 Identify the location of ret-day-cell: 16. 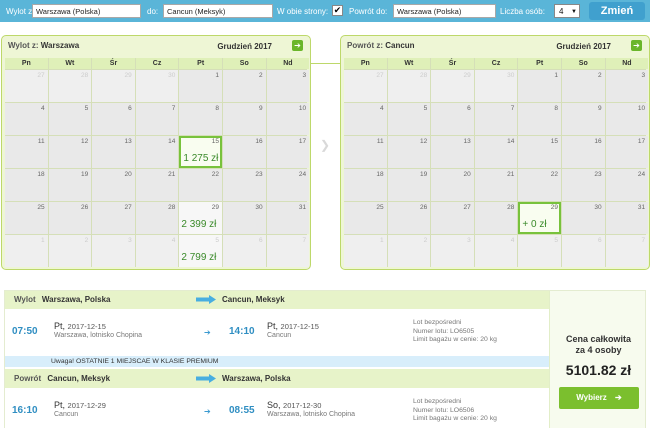
(583, 152).